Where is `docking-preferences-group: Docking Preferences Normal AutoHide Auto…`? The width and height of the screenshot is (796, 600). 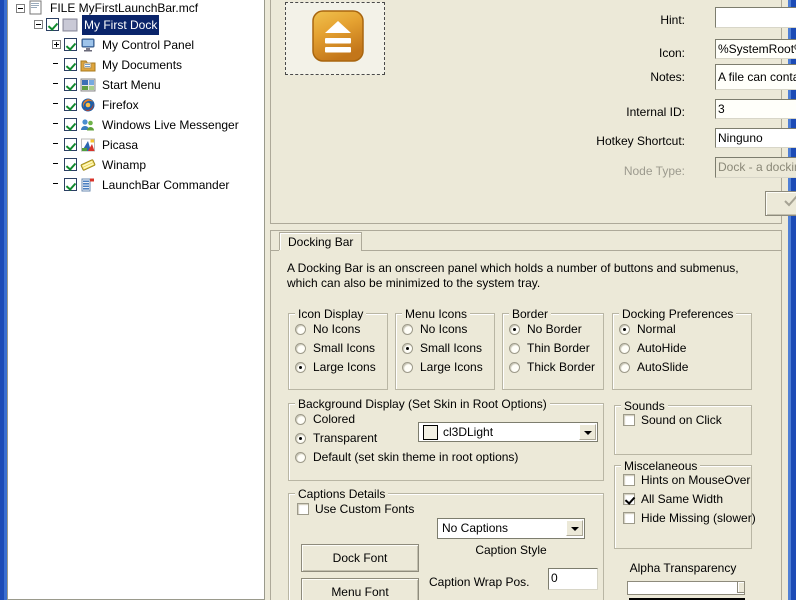
docking-preferences-group: Docking Preferences Normal AutoHide Auto… is located at coordinates (682, 348).